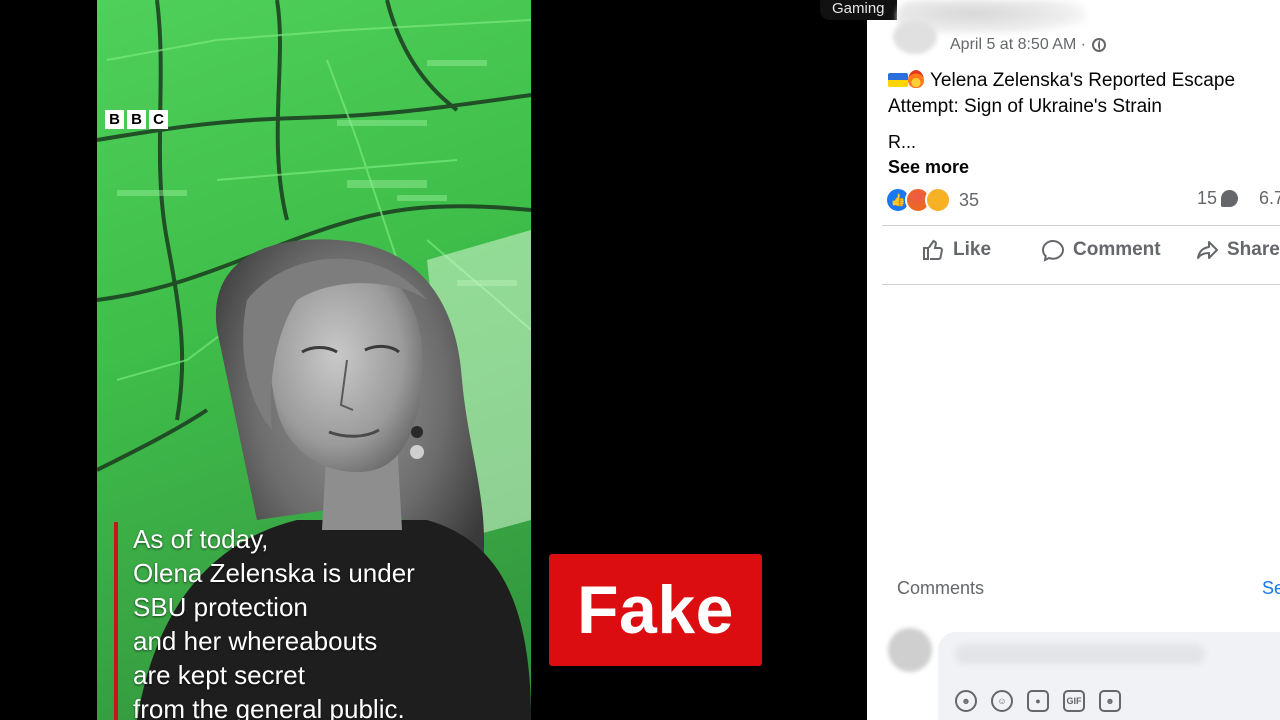 The height and width of the screenshot is (720, 1280). What do you see at coordinates (858, 10) in the screenshot?
I see `gaming-tab: Gaming` at bounding box center [858, 10].